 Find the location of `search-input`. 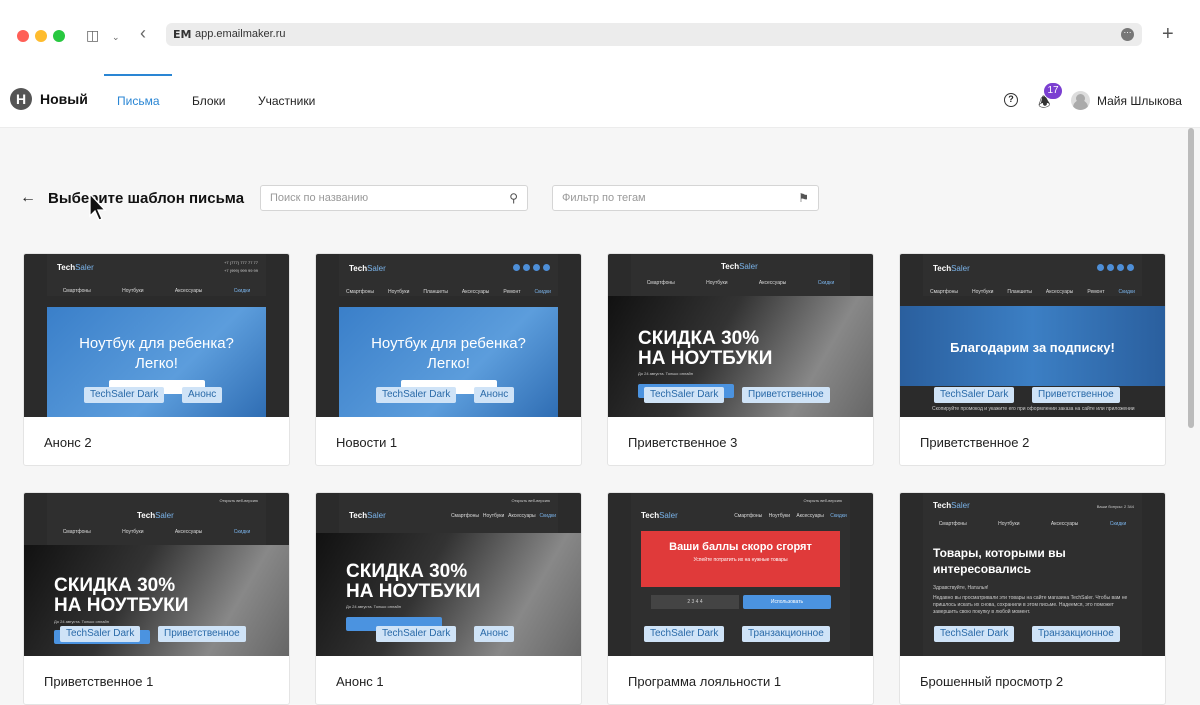

search-input is located at coordinates (394, 198).